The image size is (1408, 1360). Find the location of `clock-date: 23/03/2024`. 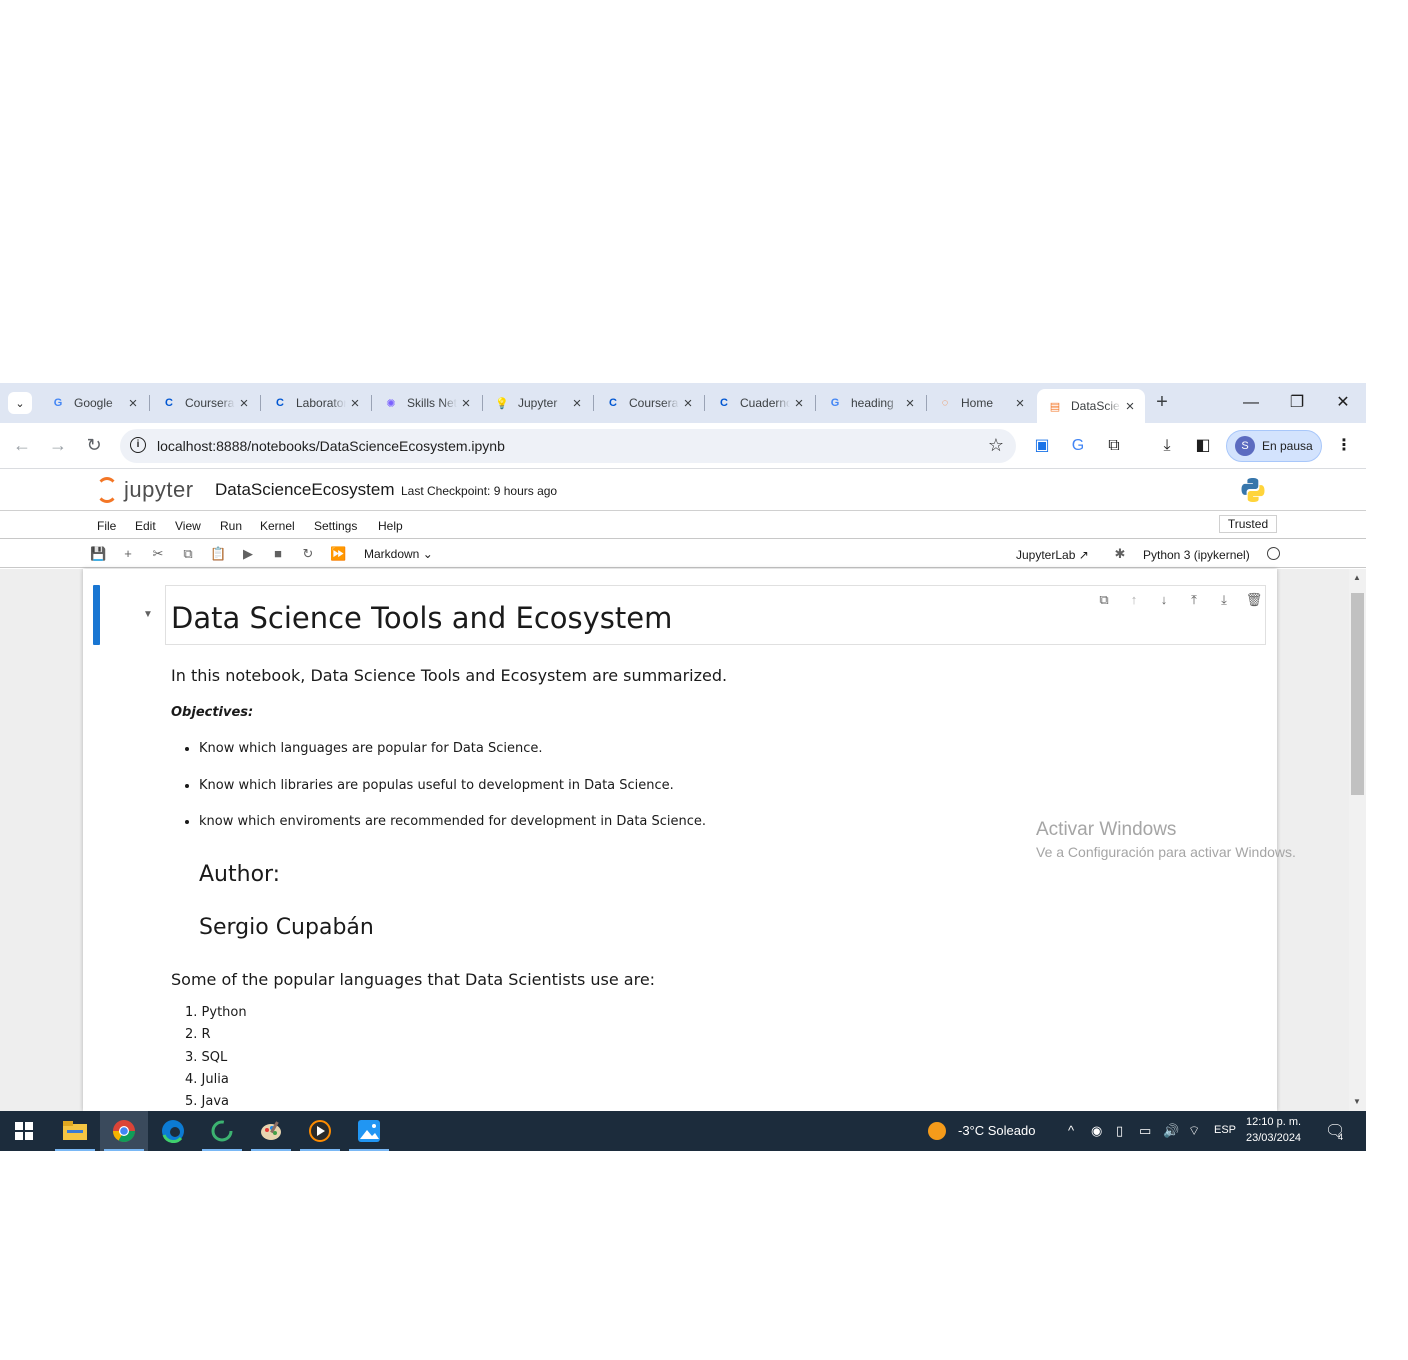

clock-date: 23/03/2024 is located at coordinates (1274, 1138).